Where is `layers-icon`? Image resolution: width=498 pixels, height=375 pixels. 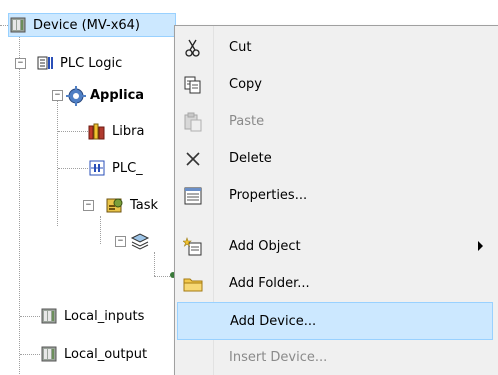 layers-icon is located at coordinates (140, 241).